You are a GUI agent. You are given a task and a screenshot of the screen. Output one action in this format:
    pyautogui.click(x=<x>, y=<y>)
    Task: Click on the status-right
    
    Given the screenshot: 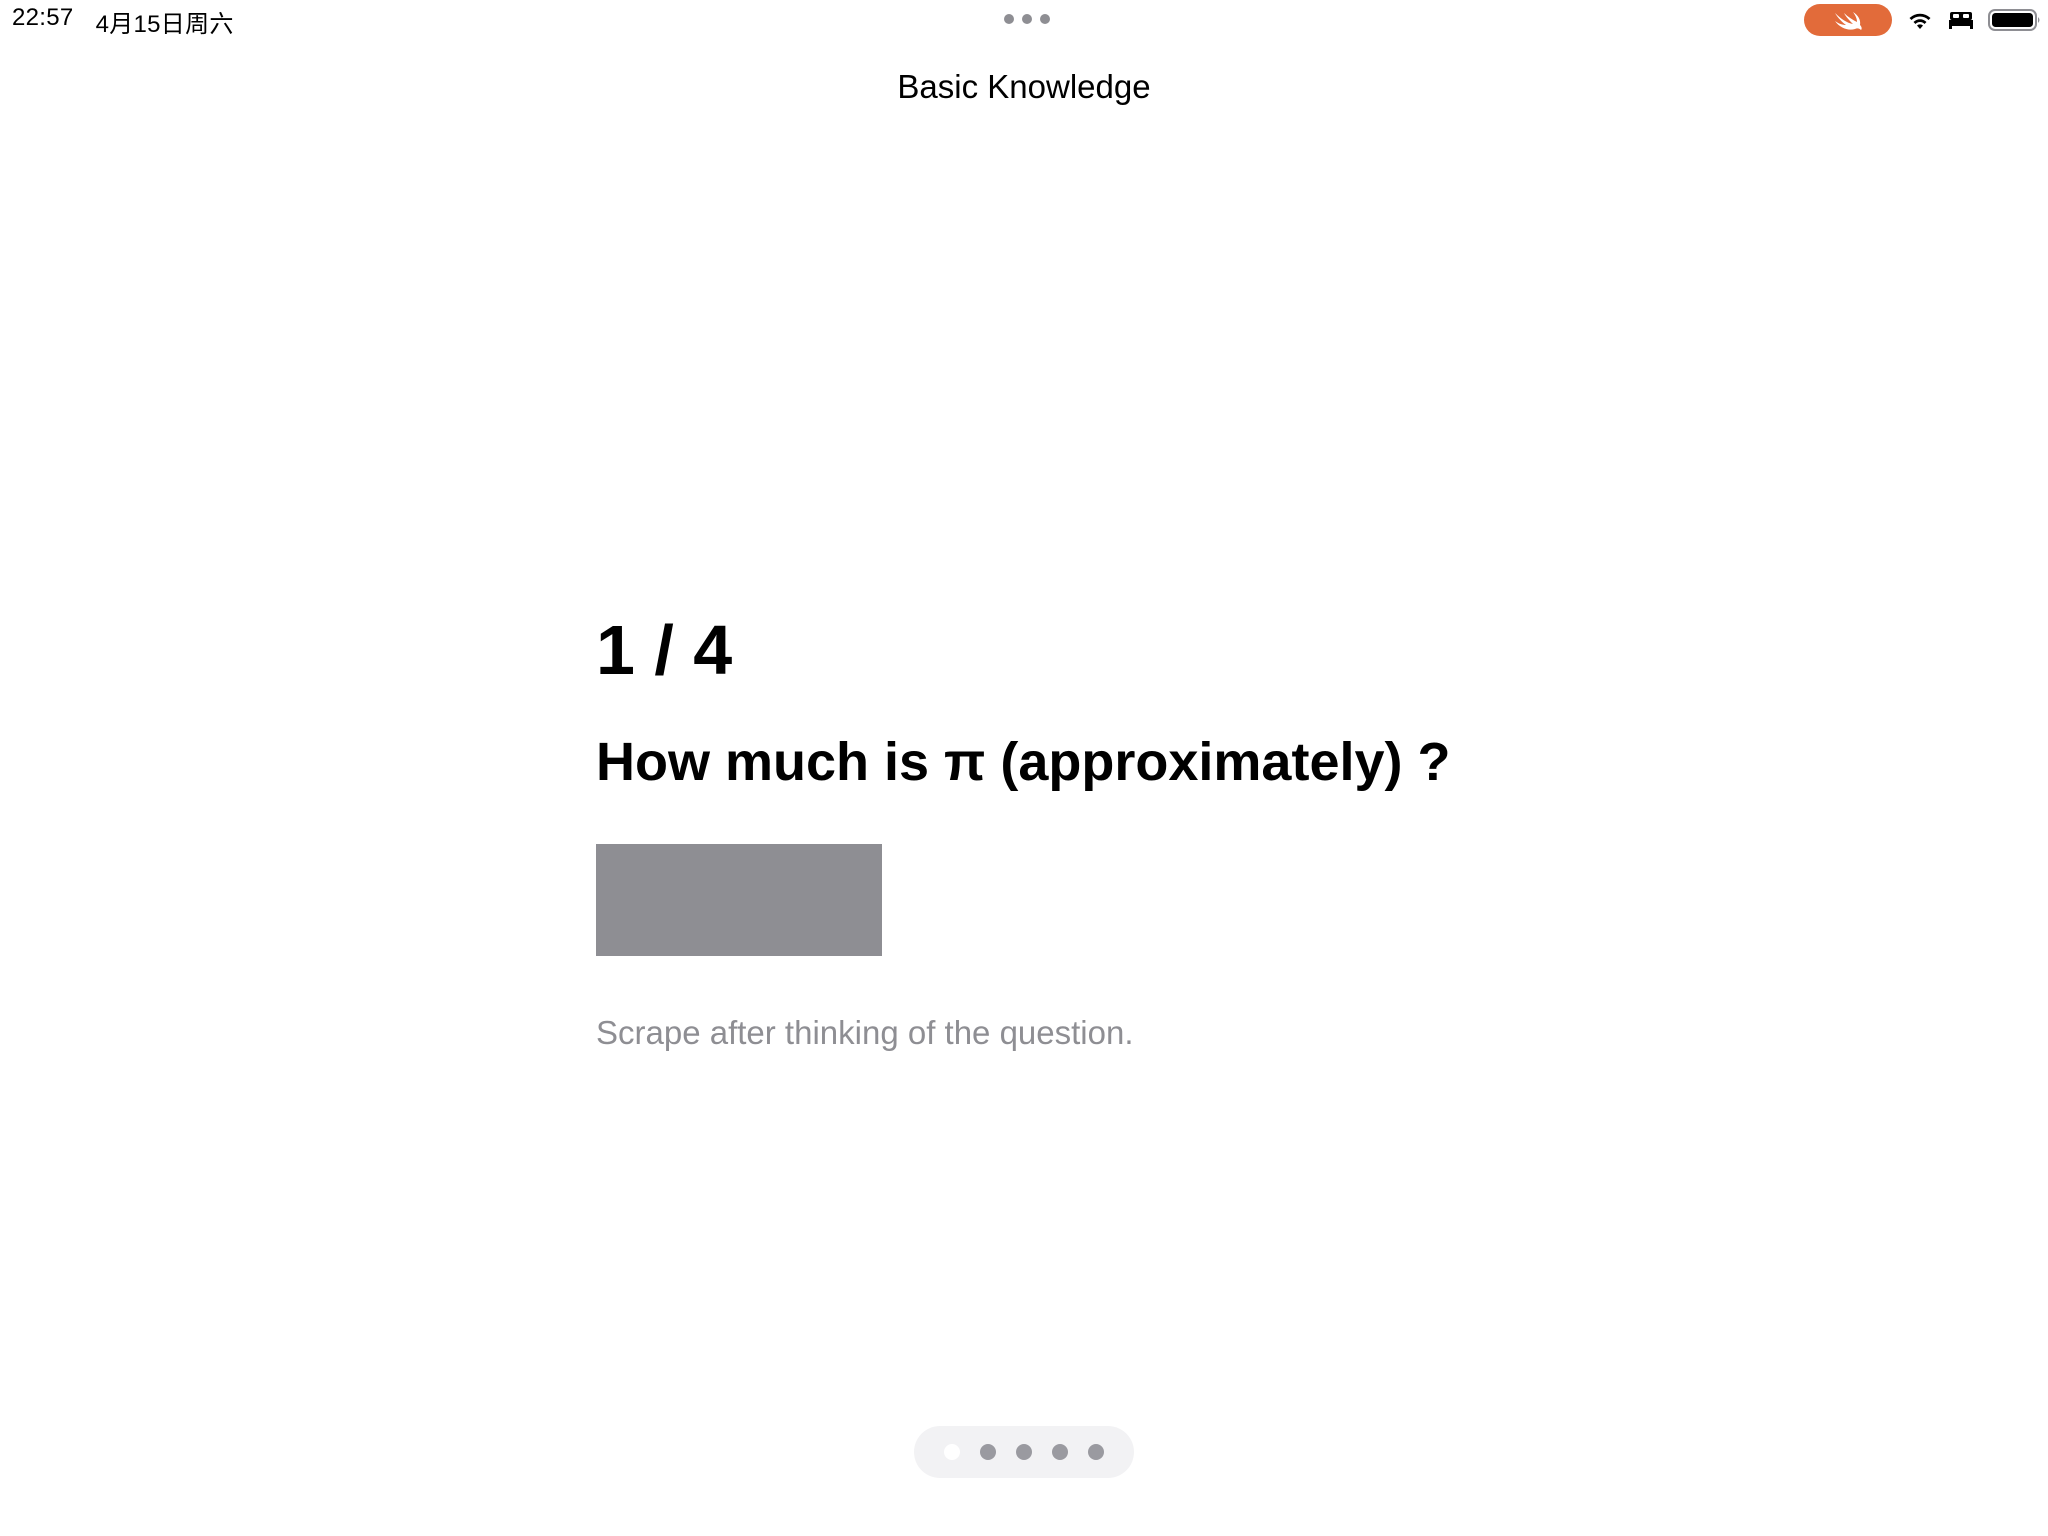 What is the action you would take?
    pyautogui.click(x=1923, y=20)
    